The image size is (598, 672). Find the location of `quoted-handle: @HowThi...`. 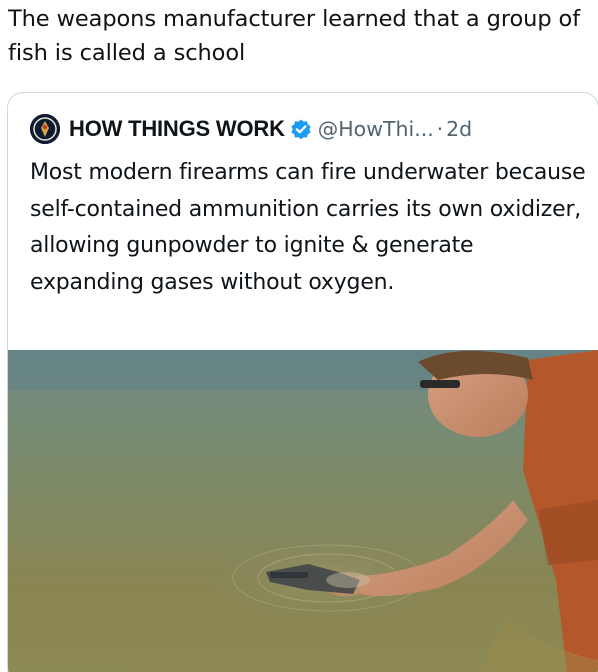

quoted-handle: @HowThi... is located at coordinates (376, 129).